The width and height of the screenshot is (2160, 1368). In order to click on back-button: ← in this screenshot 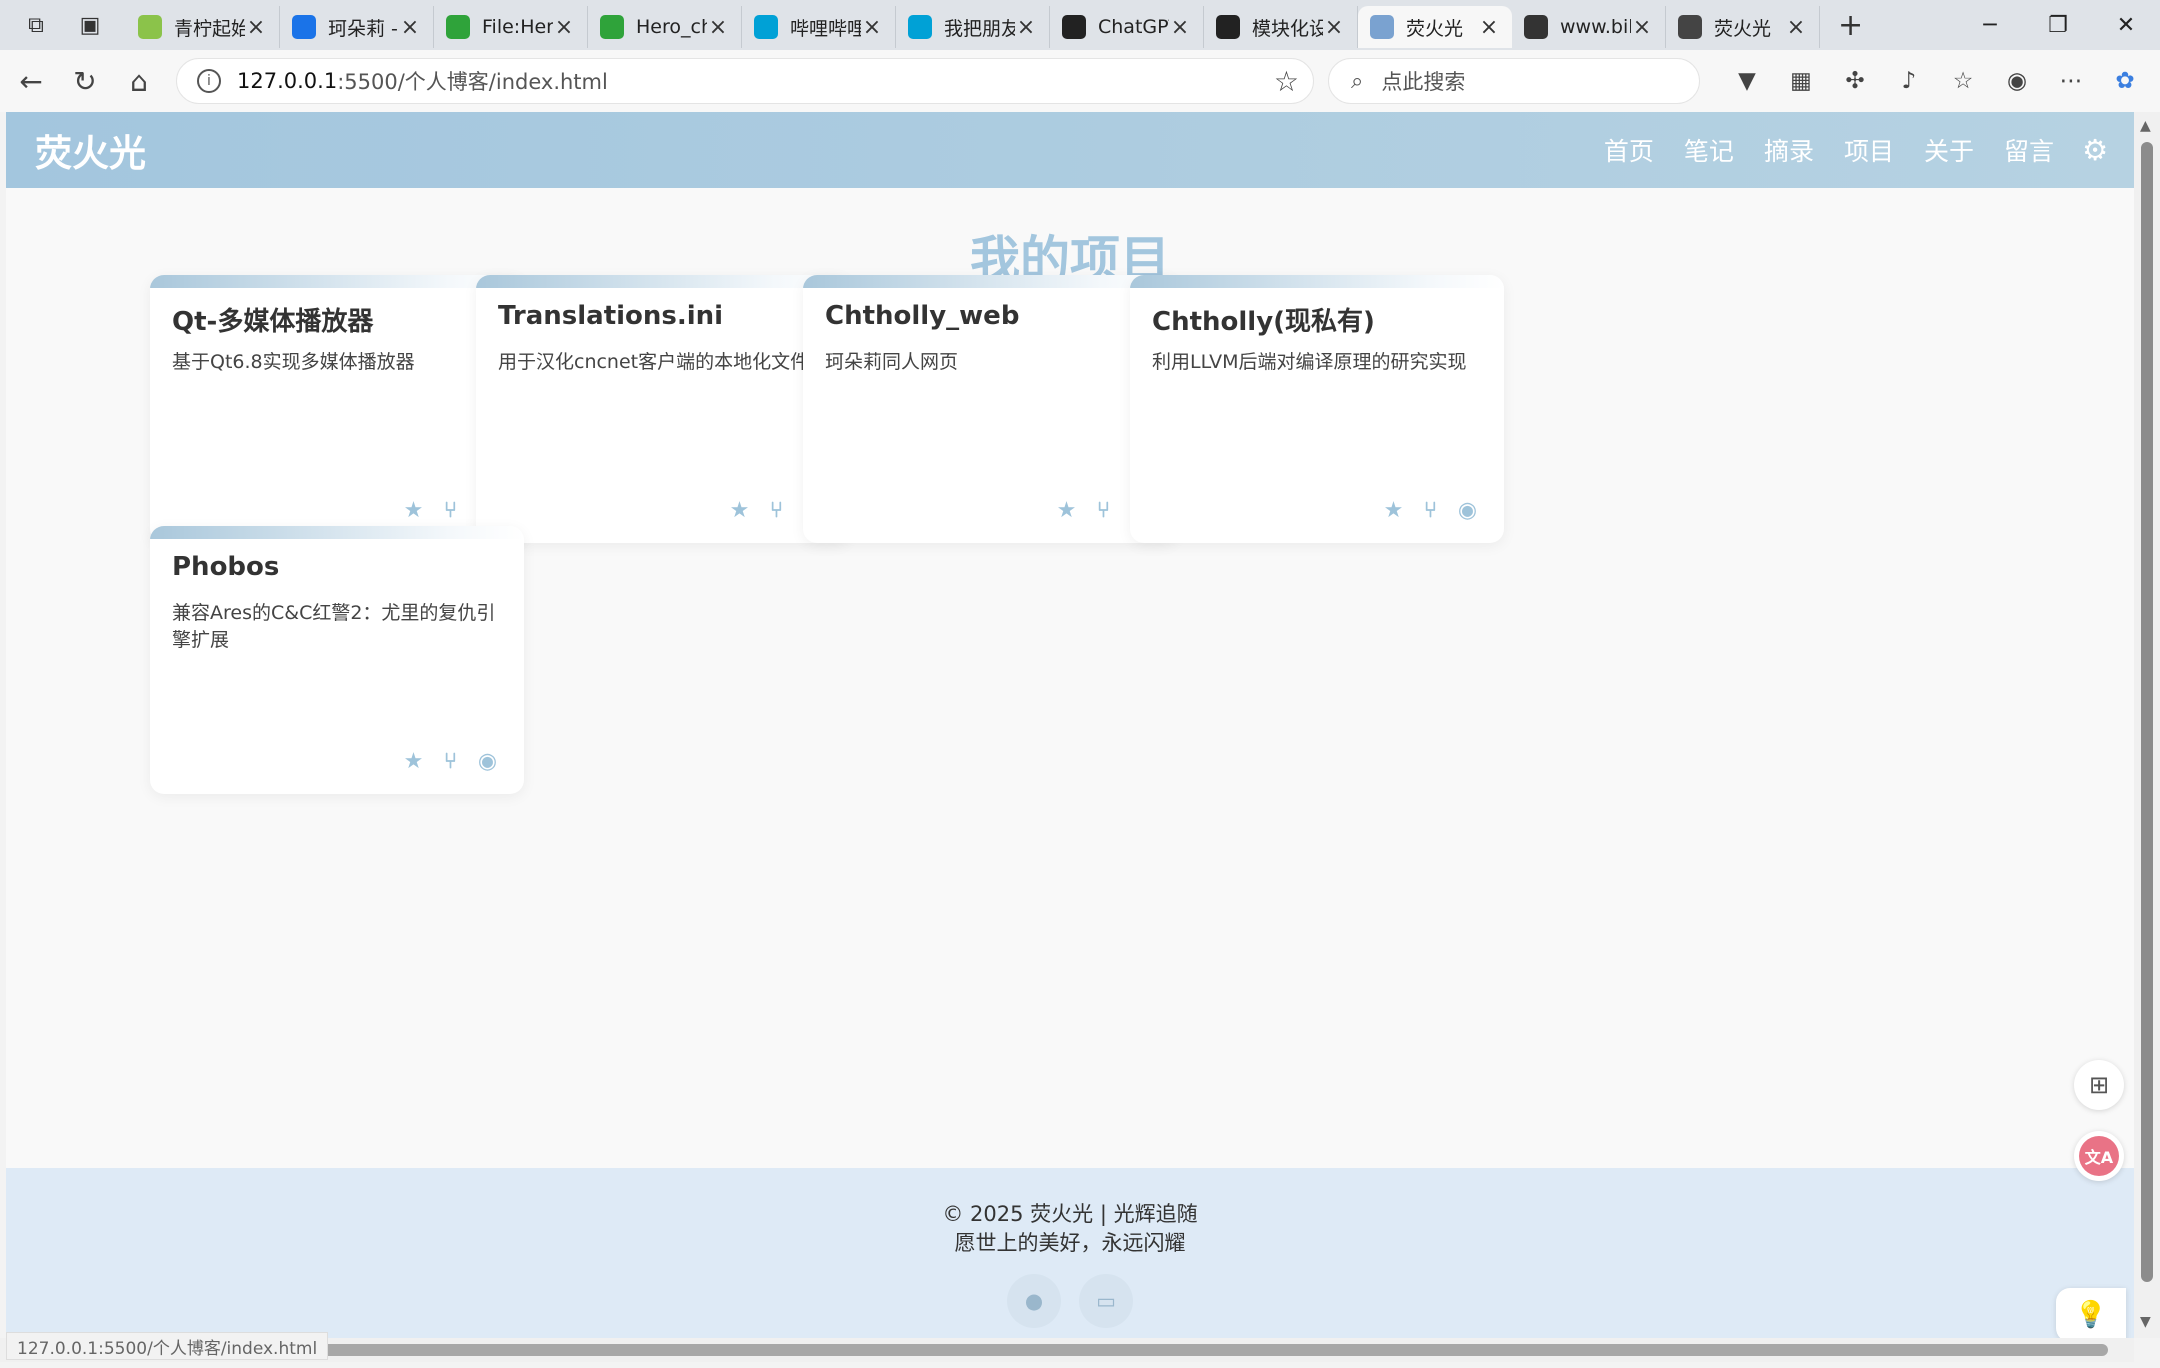, I will do `click(31, 81)`.